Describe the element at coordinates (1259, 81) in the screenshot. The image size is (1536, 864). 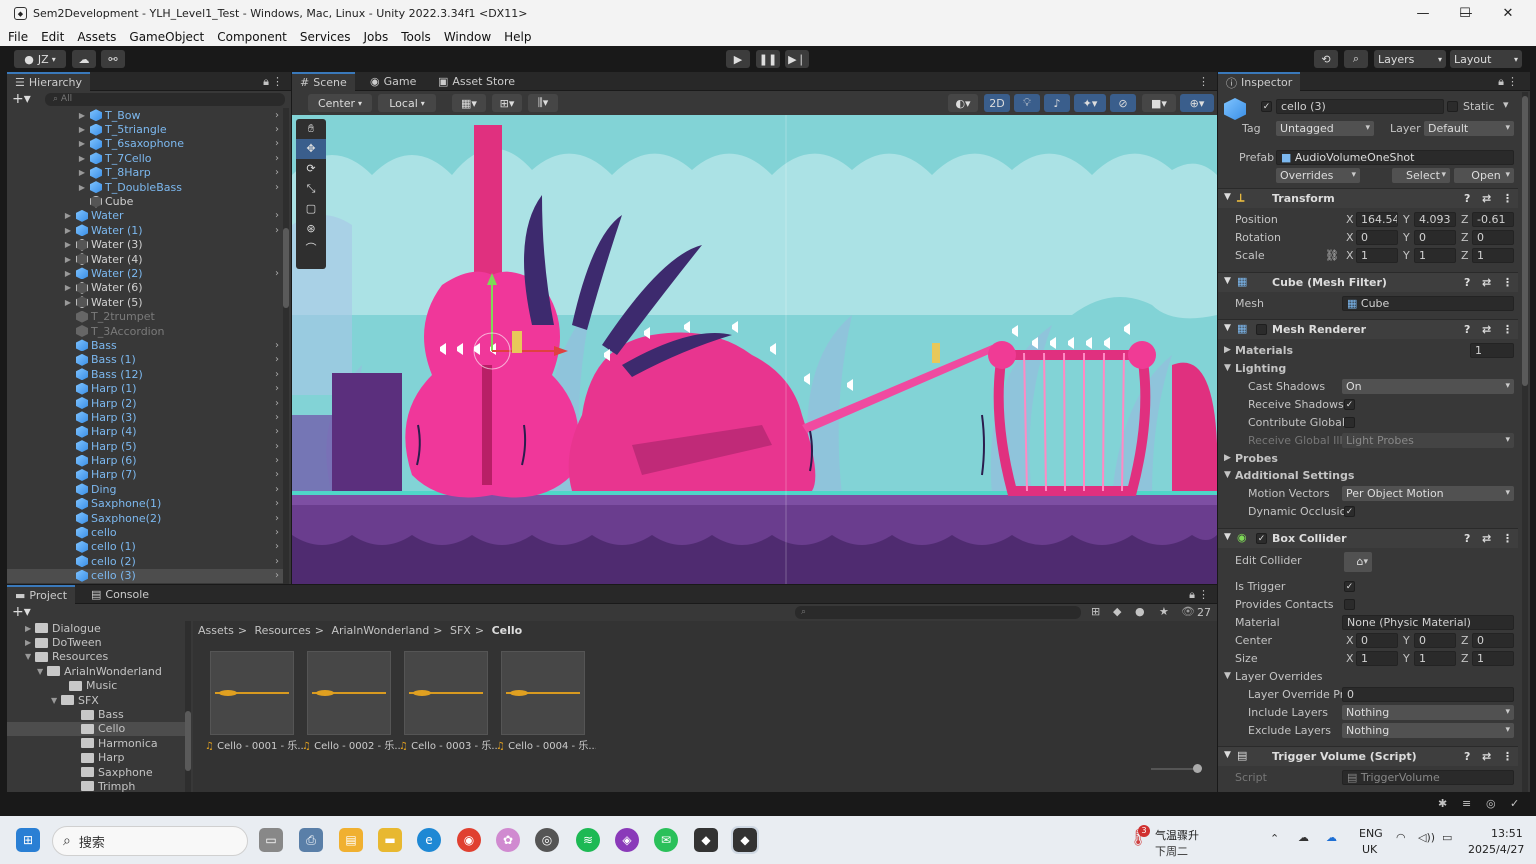
I see `tab-inspector: ⓘ Inspector` at that location.